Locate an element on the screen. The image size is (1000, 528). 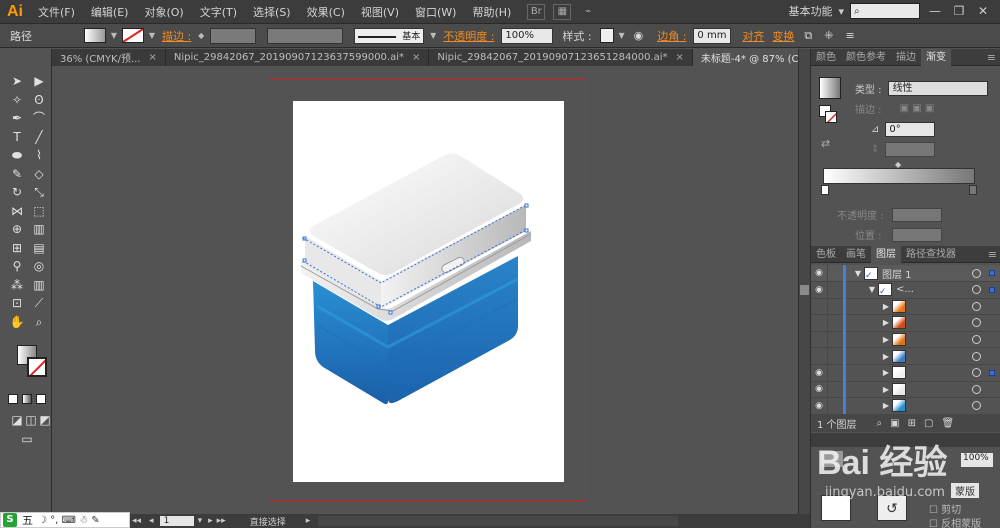
isolate-object-icon: ⧉ is located at coordinates (808, 36).